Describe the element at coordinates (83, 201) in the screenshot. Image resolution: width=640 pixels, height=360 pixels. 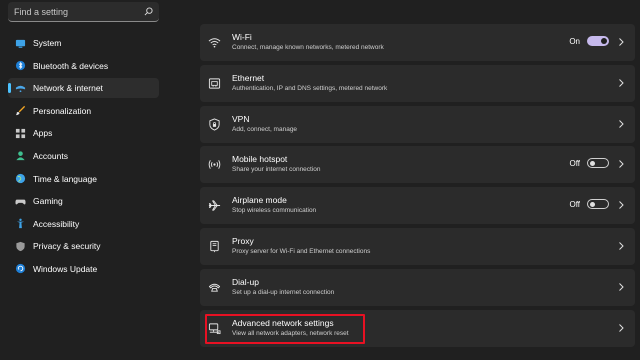
I see `sidebar-item-gaming: Gaming` at that location.